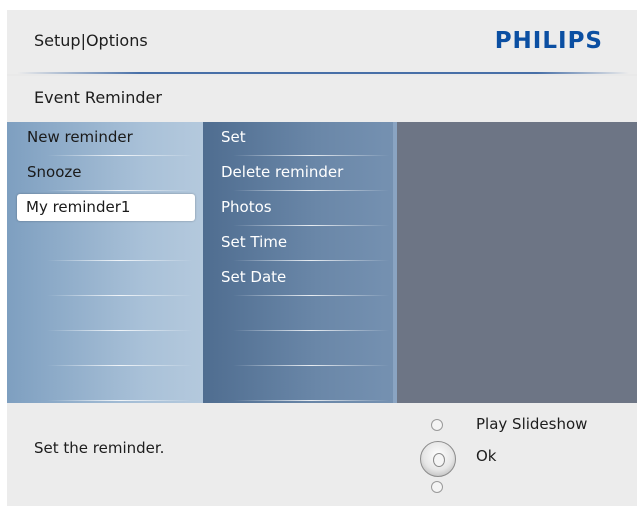  Describe the element at coordinates (322, 99) in the screenshot. I see `section-header: Event Reminder` at that location.